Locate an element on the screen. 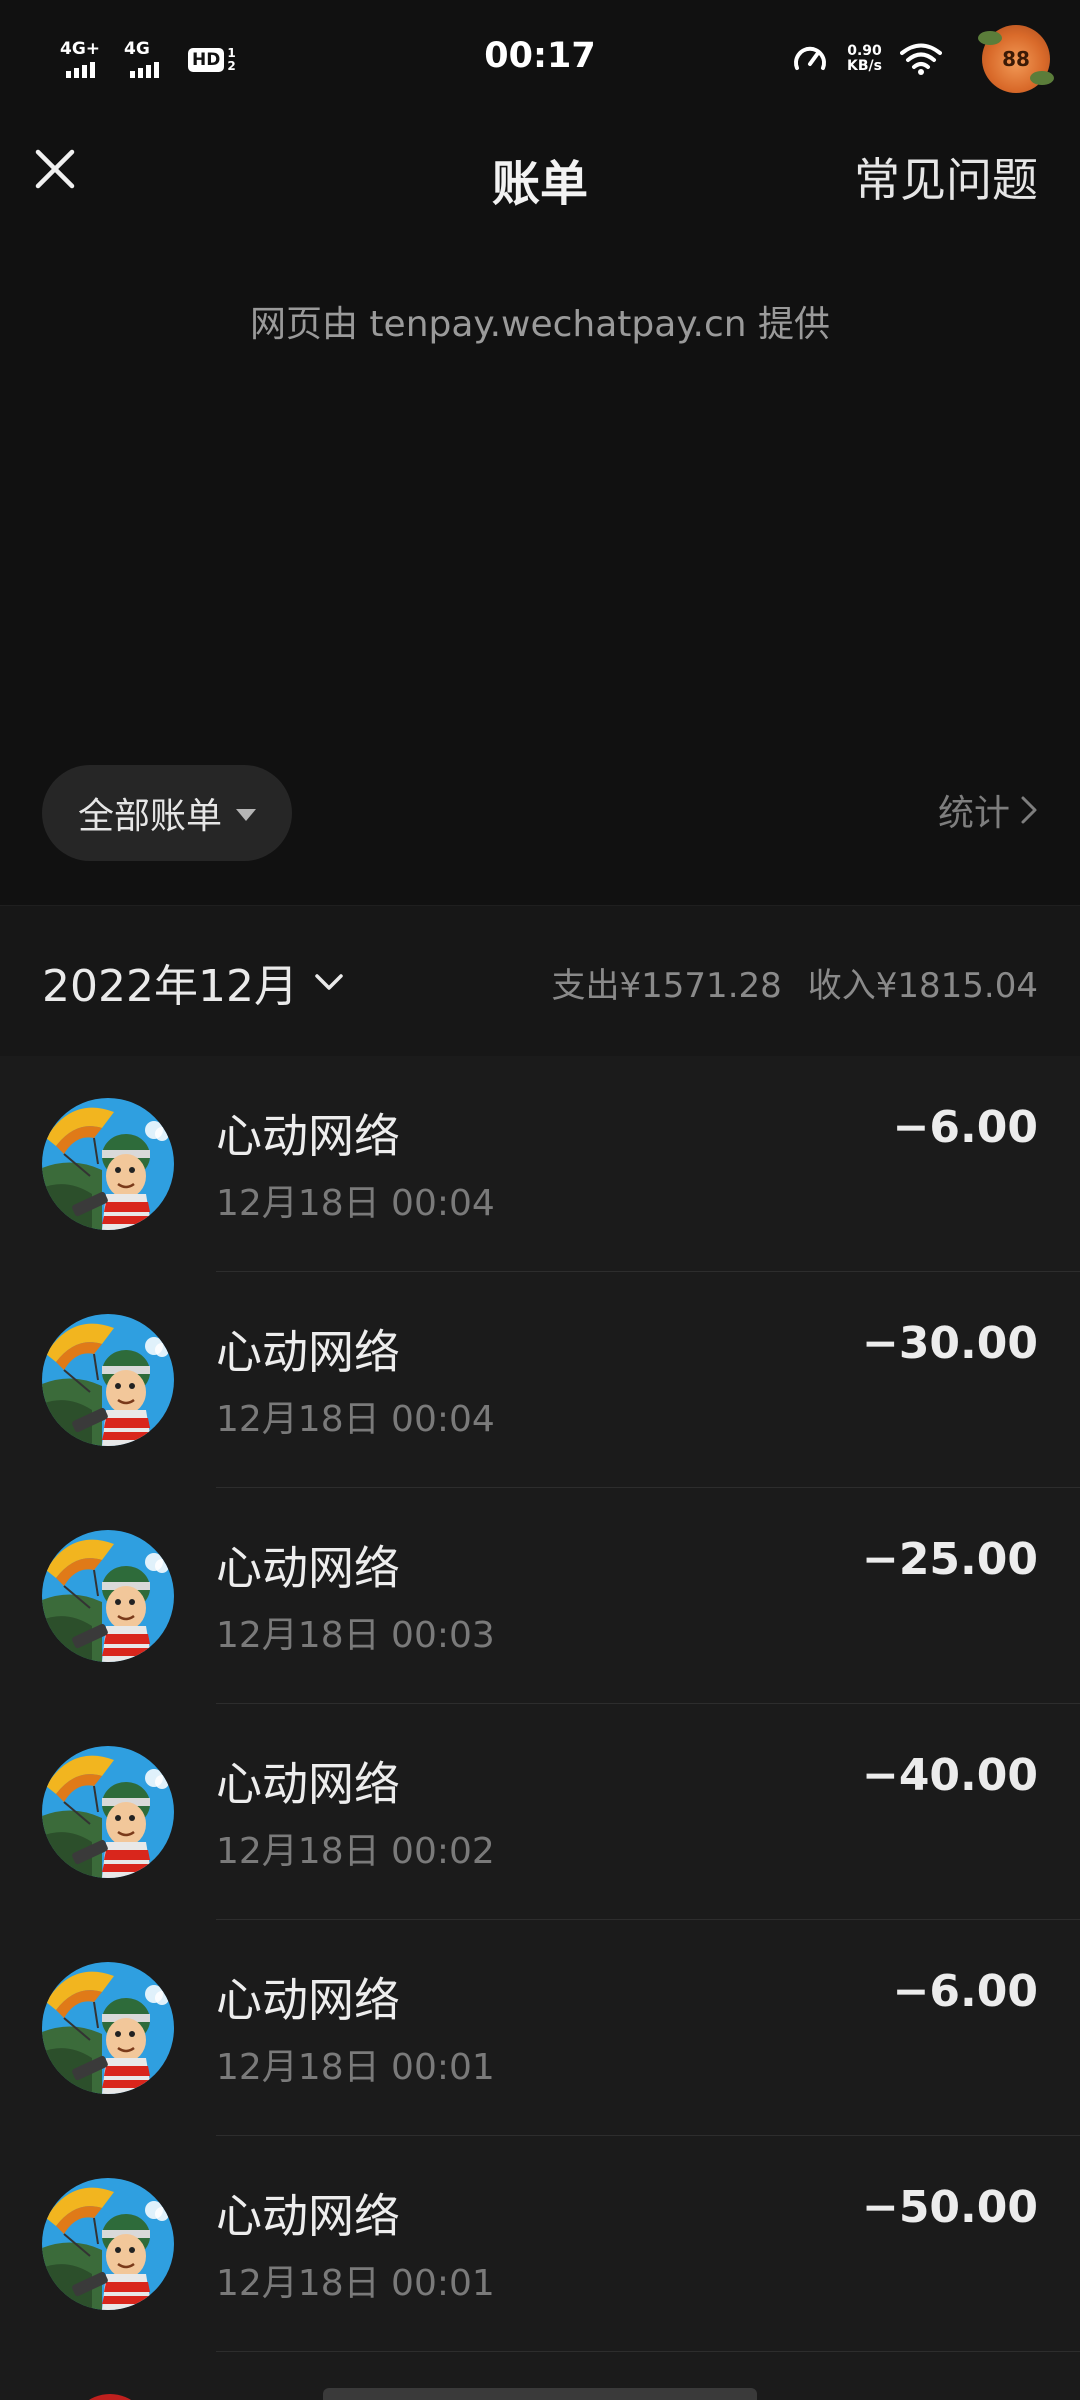 The height and width of the screenshot is (2400, 1080). transaction-row: 心动网络 12月18日 00:03 −25.00 is located at coordinates (540, 1596).